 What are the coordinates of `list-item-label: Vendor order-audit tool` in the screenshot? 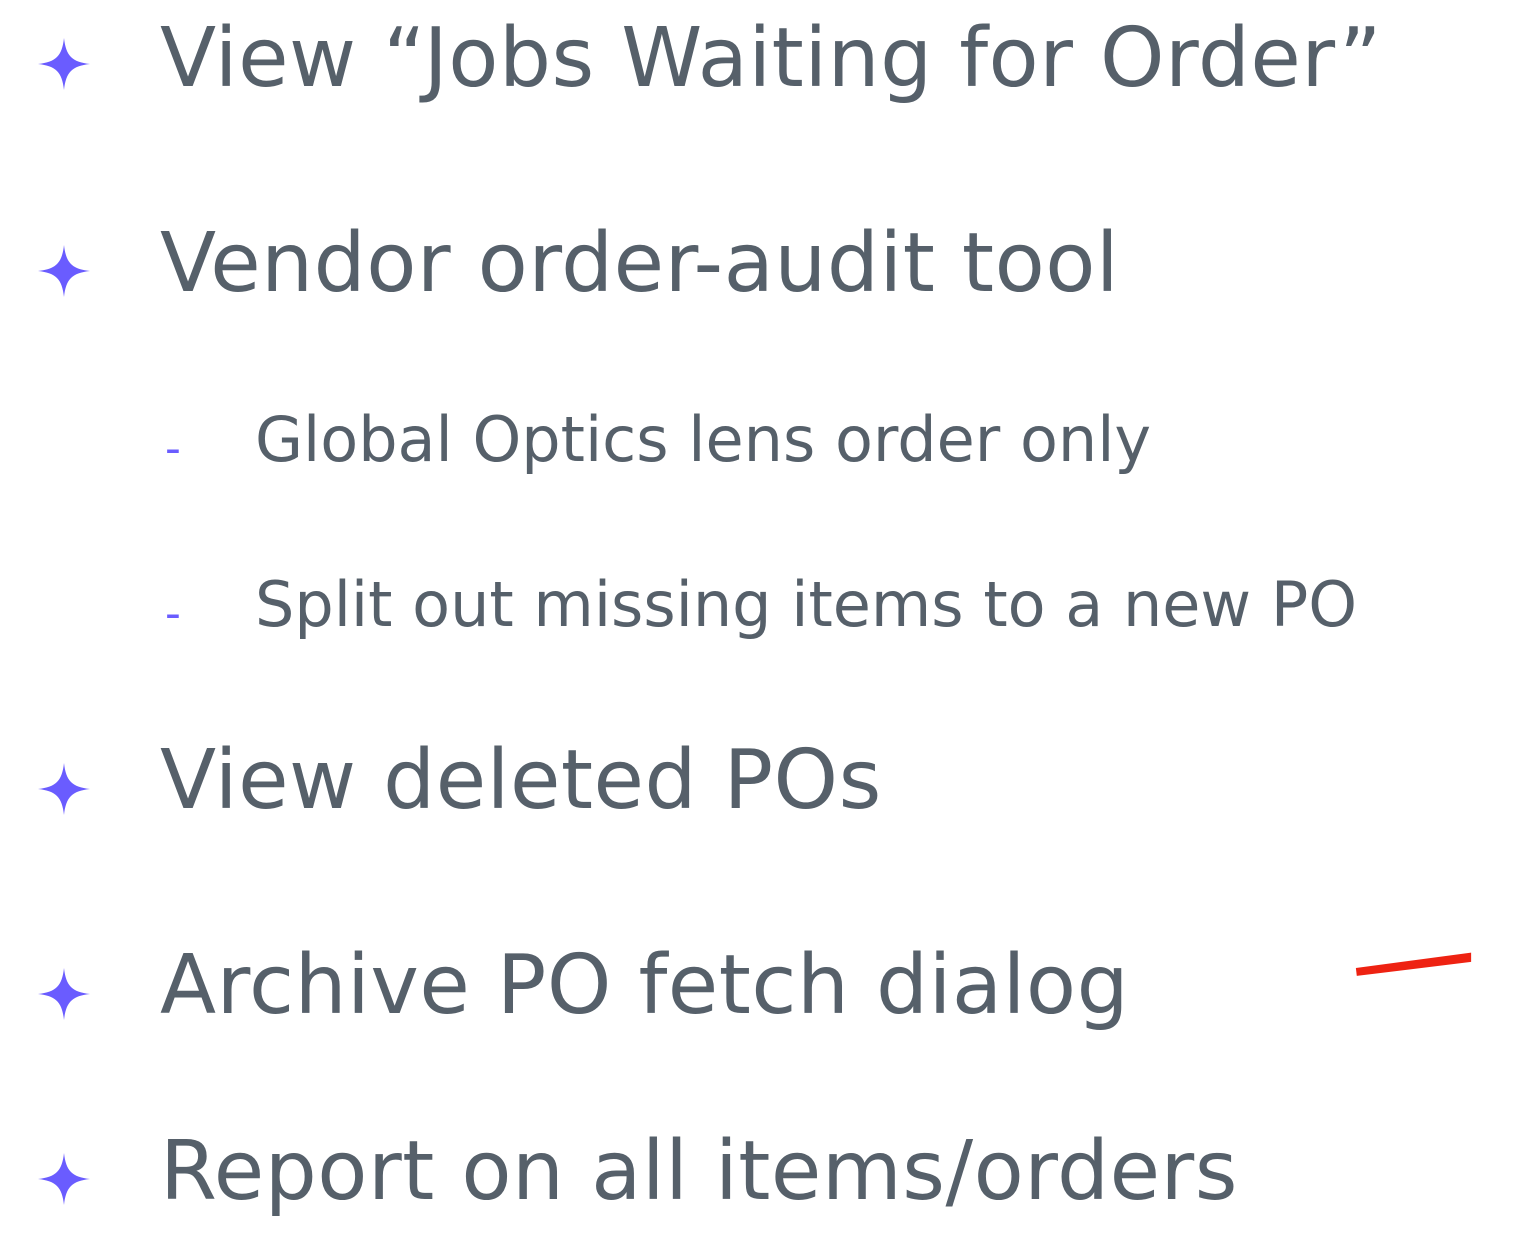 It's located at (640, 263).